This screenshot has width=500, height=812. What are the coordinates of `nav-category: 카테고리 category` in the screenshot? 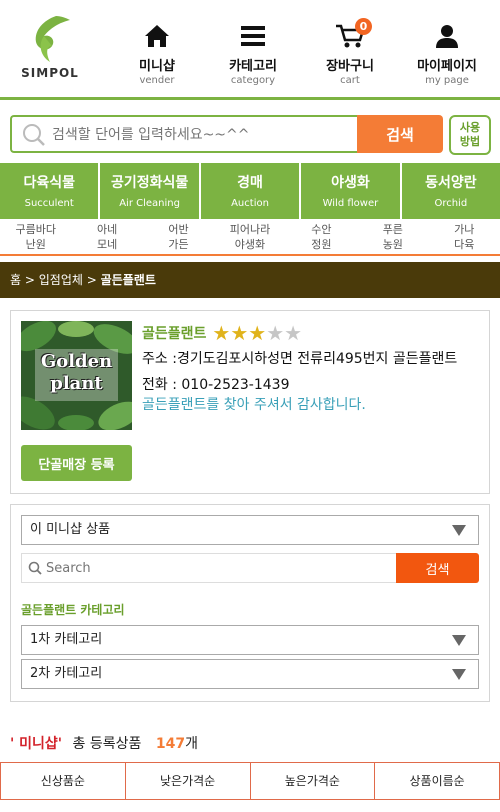 It's located at (253, 53).